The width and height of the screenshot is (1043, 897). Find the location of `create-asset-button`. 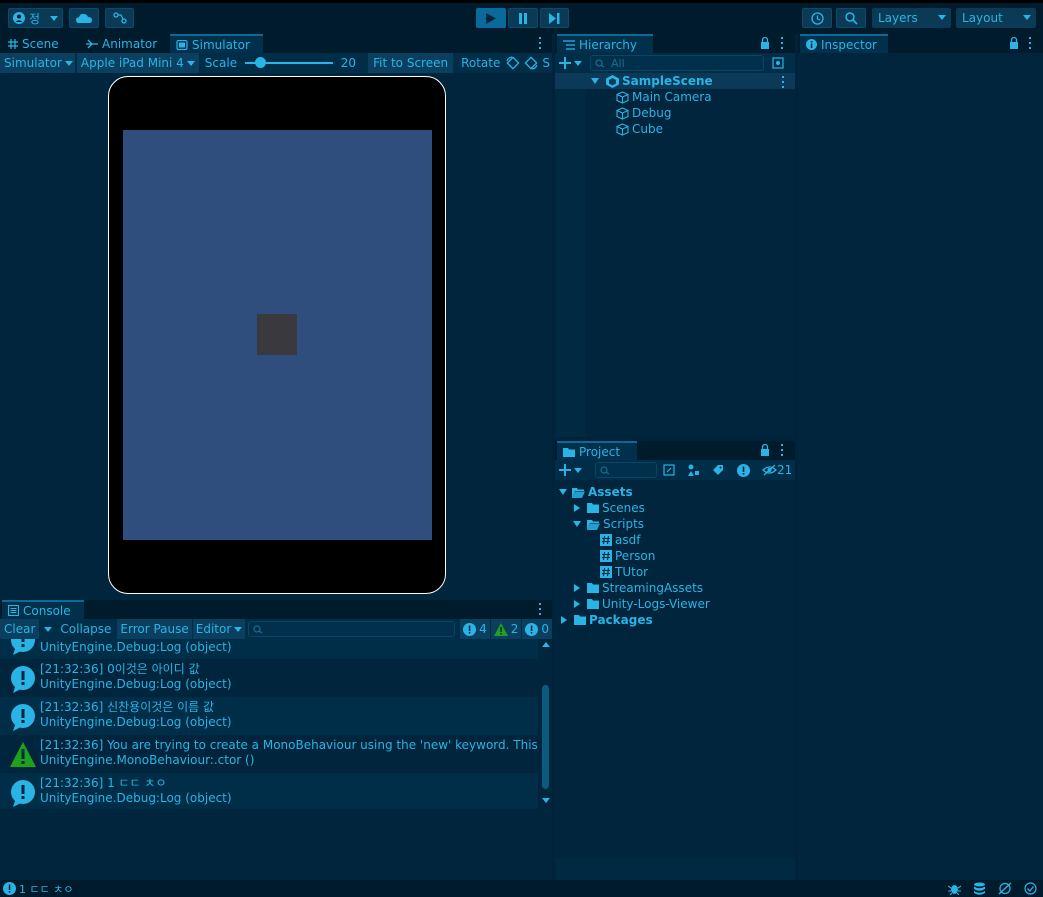

create-asset-button is located at coordinates (570, 470).